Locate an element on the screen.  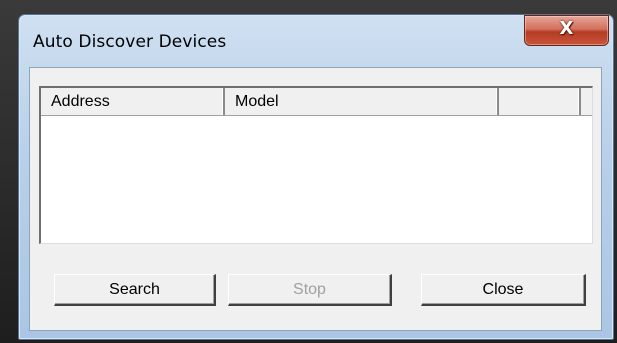
close-icon: X is located at coordinates (566, 28).